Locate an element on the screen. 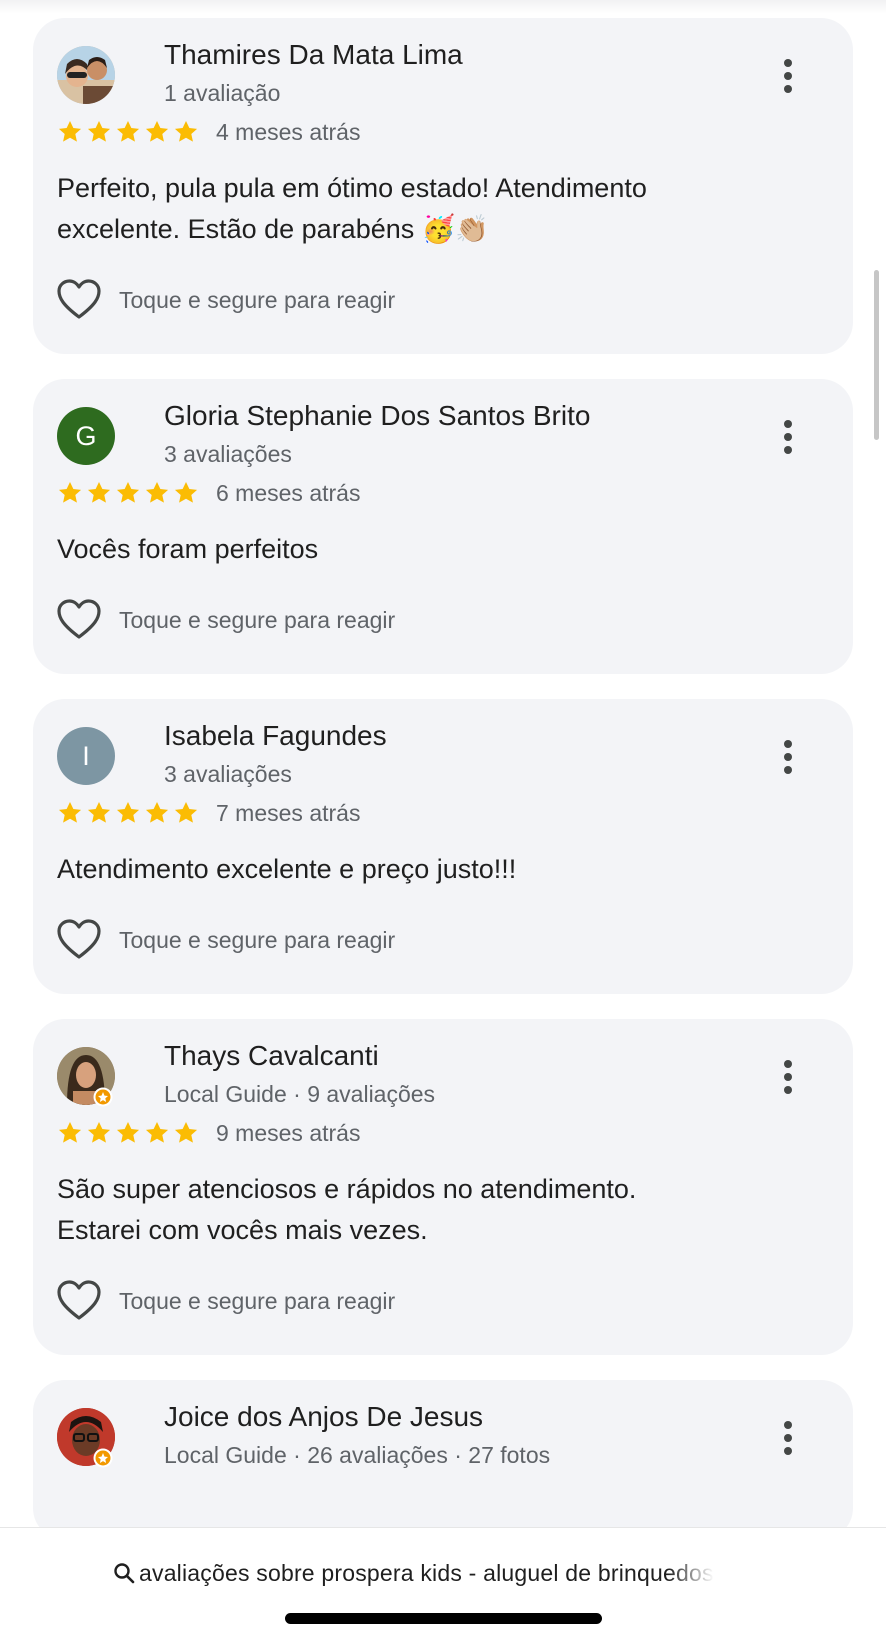 This screenshot has width=886, height=1634. reviewer-name: Gloria Stephanie Dos Santos Brito is located at coordinates (377, 416).